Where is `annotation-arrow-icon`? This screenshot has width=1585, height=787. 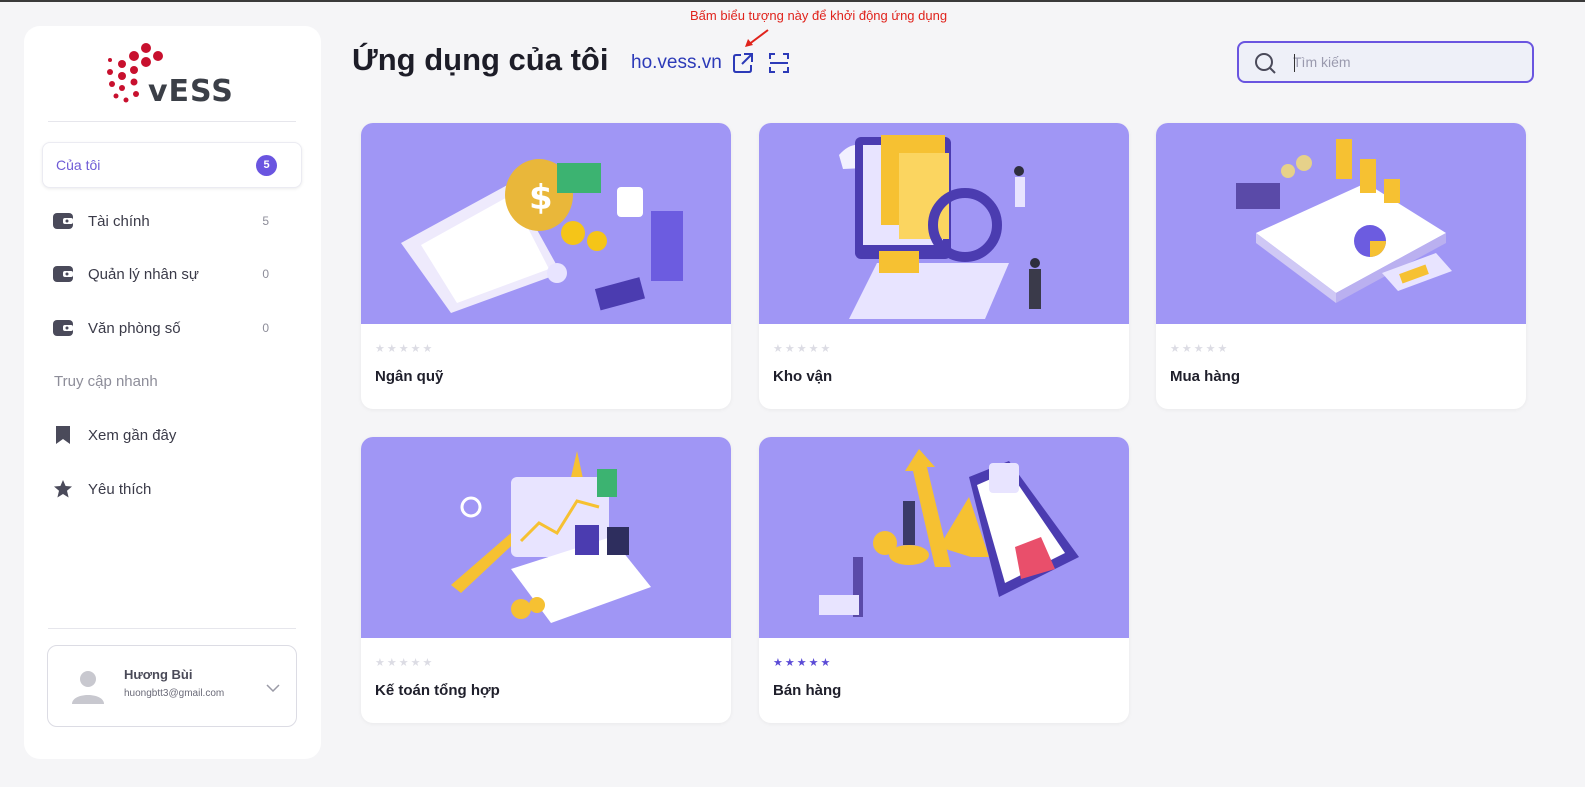 annotation-arrow-icon is located at coordinates (757, 38).